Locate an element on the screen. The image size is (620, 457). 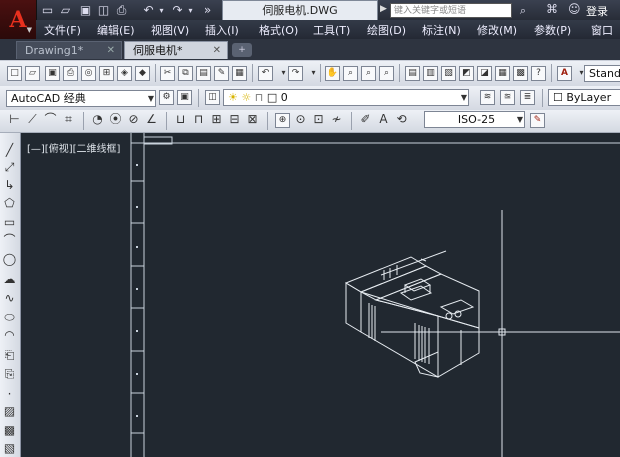
viewport-controls-label: [—][俯视][二维线框] is located at coordinates (73, 147).